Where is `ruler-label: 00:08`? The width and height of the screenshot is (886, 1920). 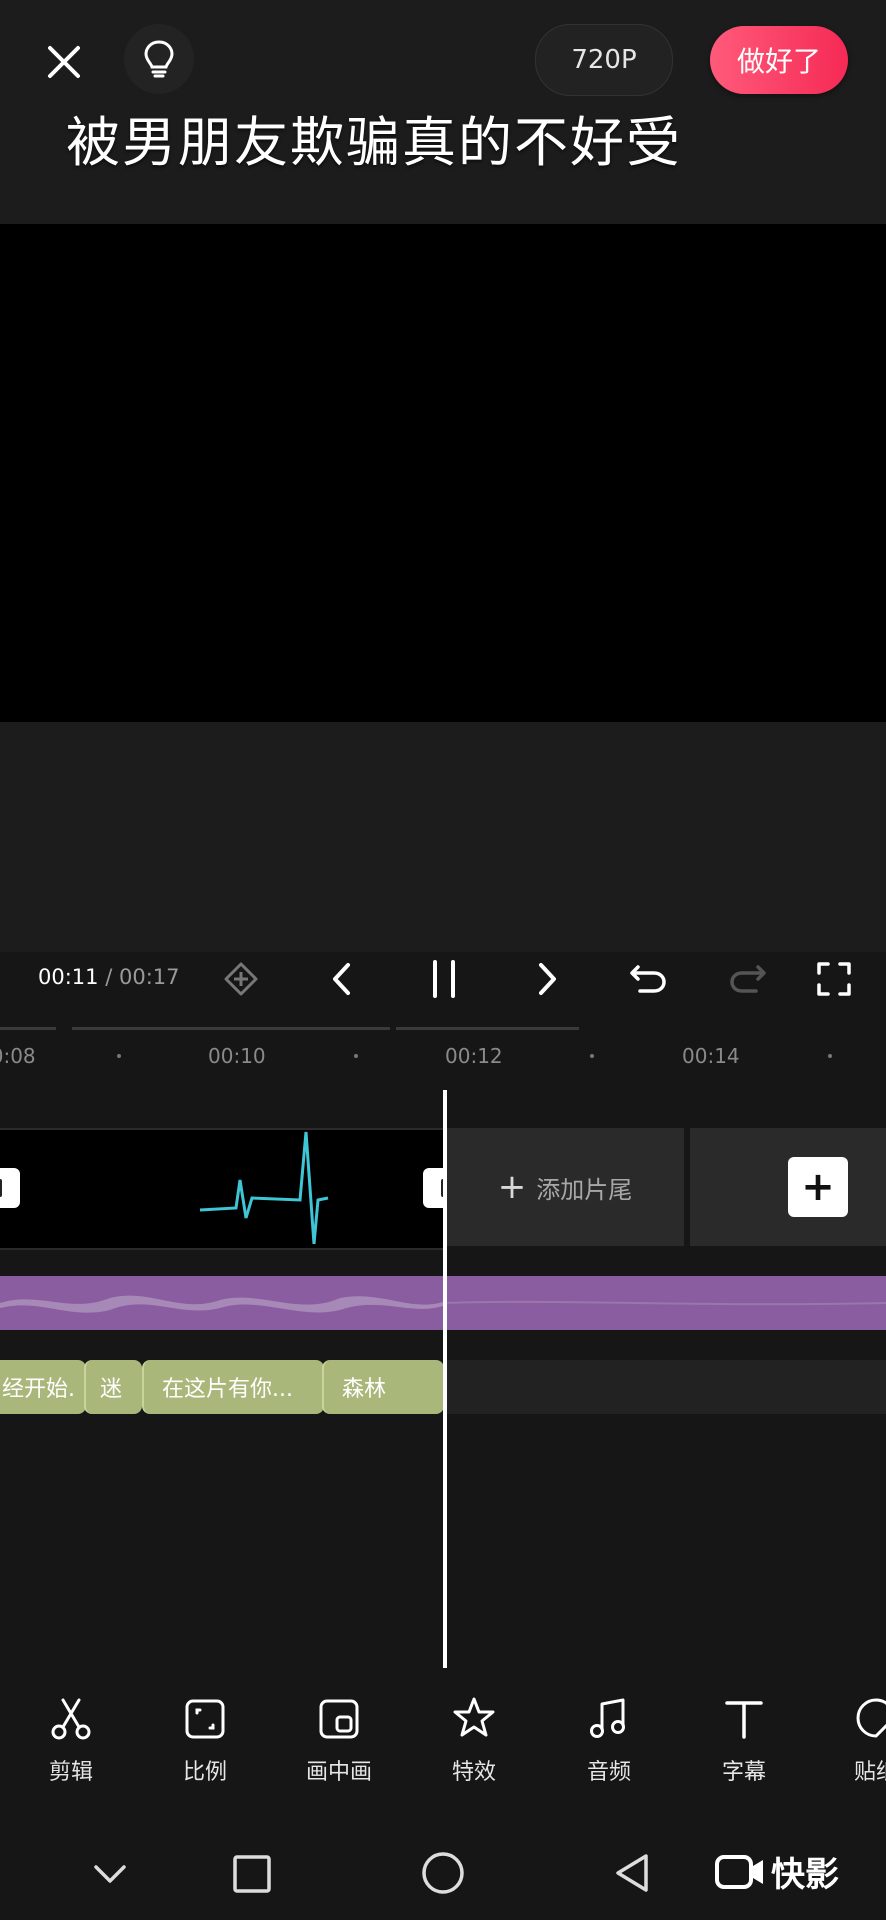 ruler-label: 00:08 is located at coordinates (18, 1056).